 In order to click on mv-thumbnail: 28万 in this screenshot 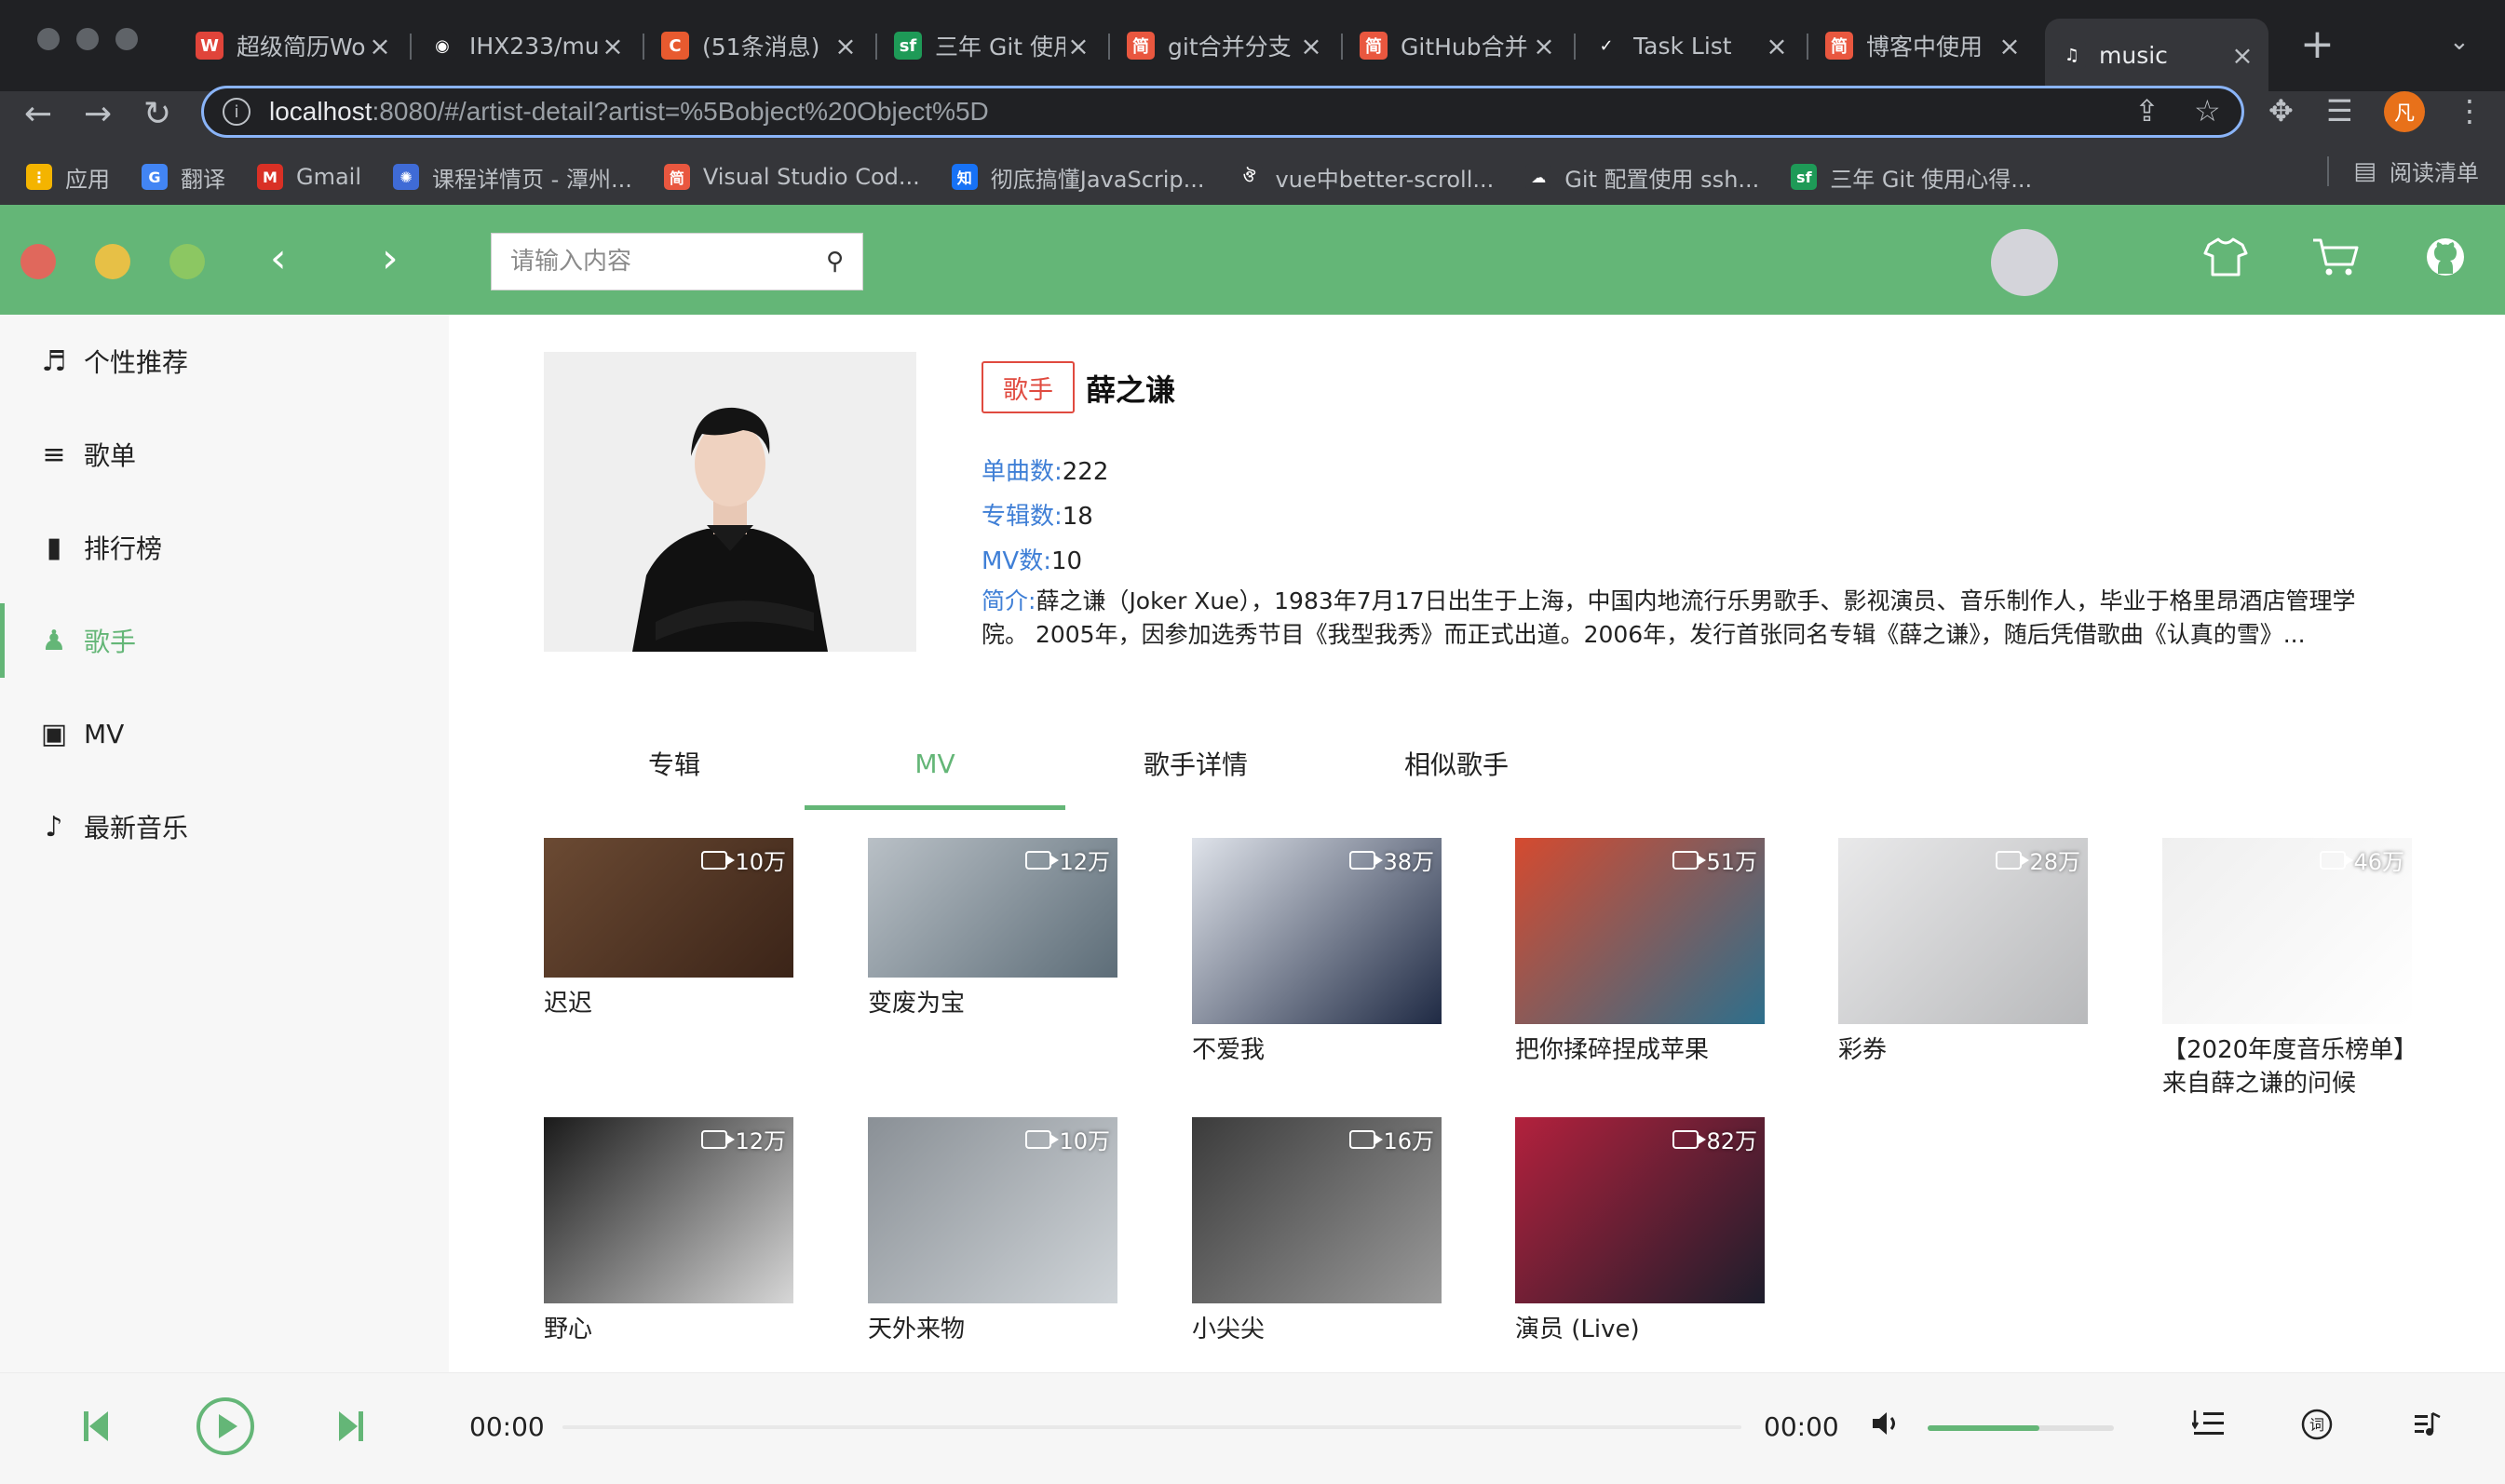, I will do `click(1963, 931)`.